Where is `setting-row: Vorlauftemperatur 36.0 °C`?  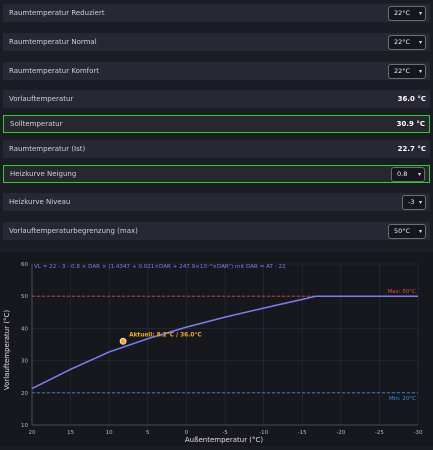 setting-row: Vorlauftemperatur 36.0 °C is located at coordinates (216, 99).